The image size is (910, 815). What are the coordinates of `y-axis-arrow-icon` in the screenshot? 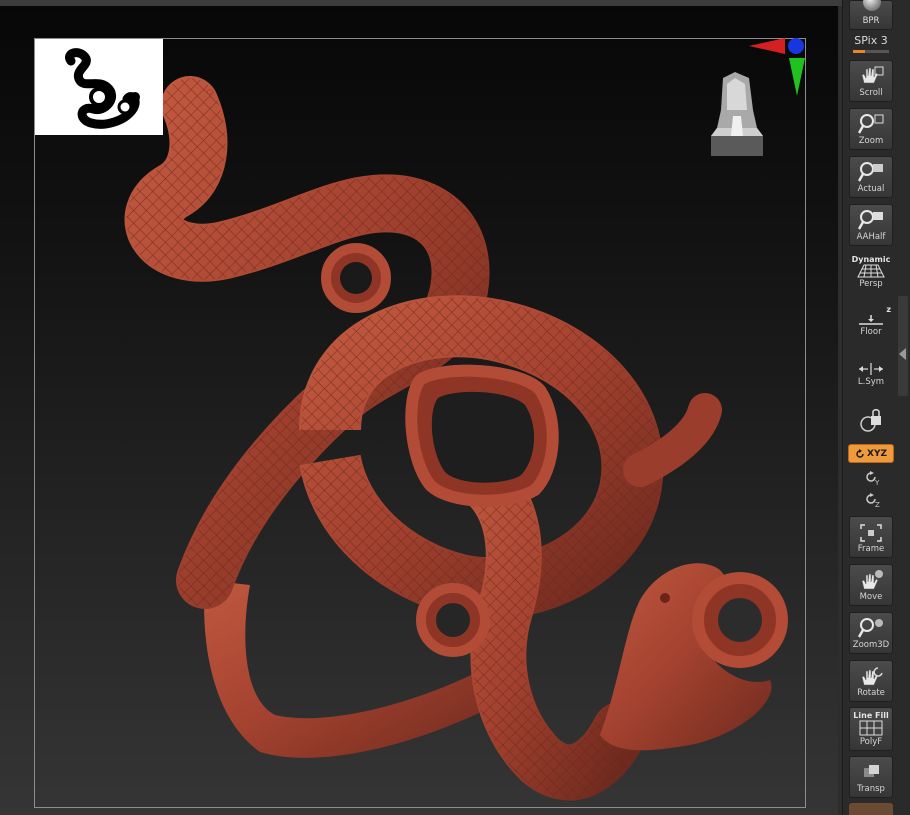 It's located at (797, 77).